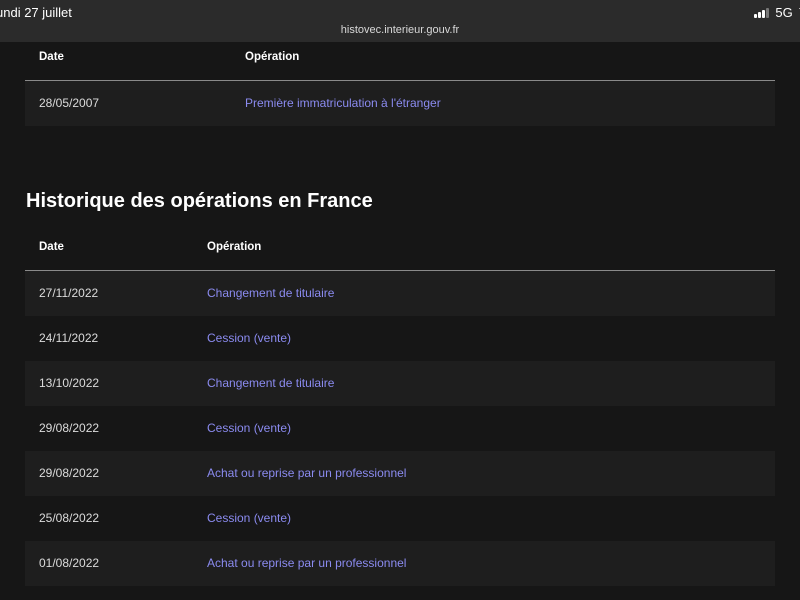 The height and width of the screenshot is (600, 800). What do you see at coordinates (400, 338) in the screenshot?
I see `table-row: 24/11/2022 Cession (vente)` at bounding box center [400, 338].